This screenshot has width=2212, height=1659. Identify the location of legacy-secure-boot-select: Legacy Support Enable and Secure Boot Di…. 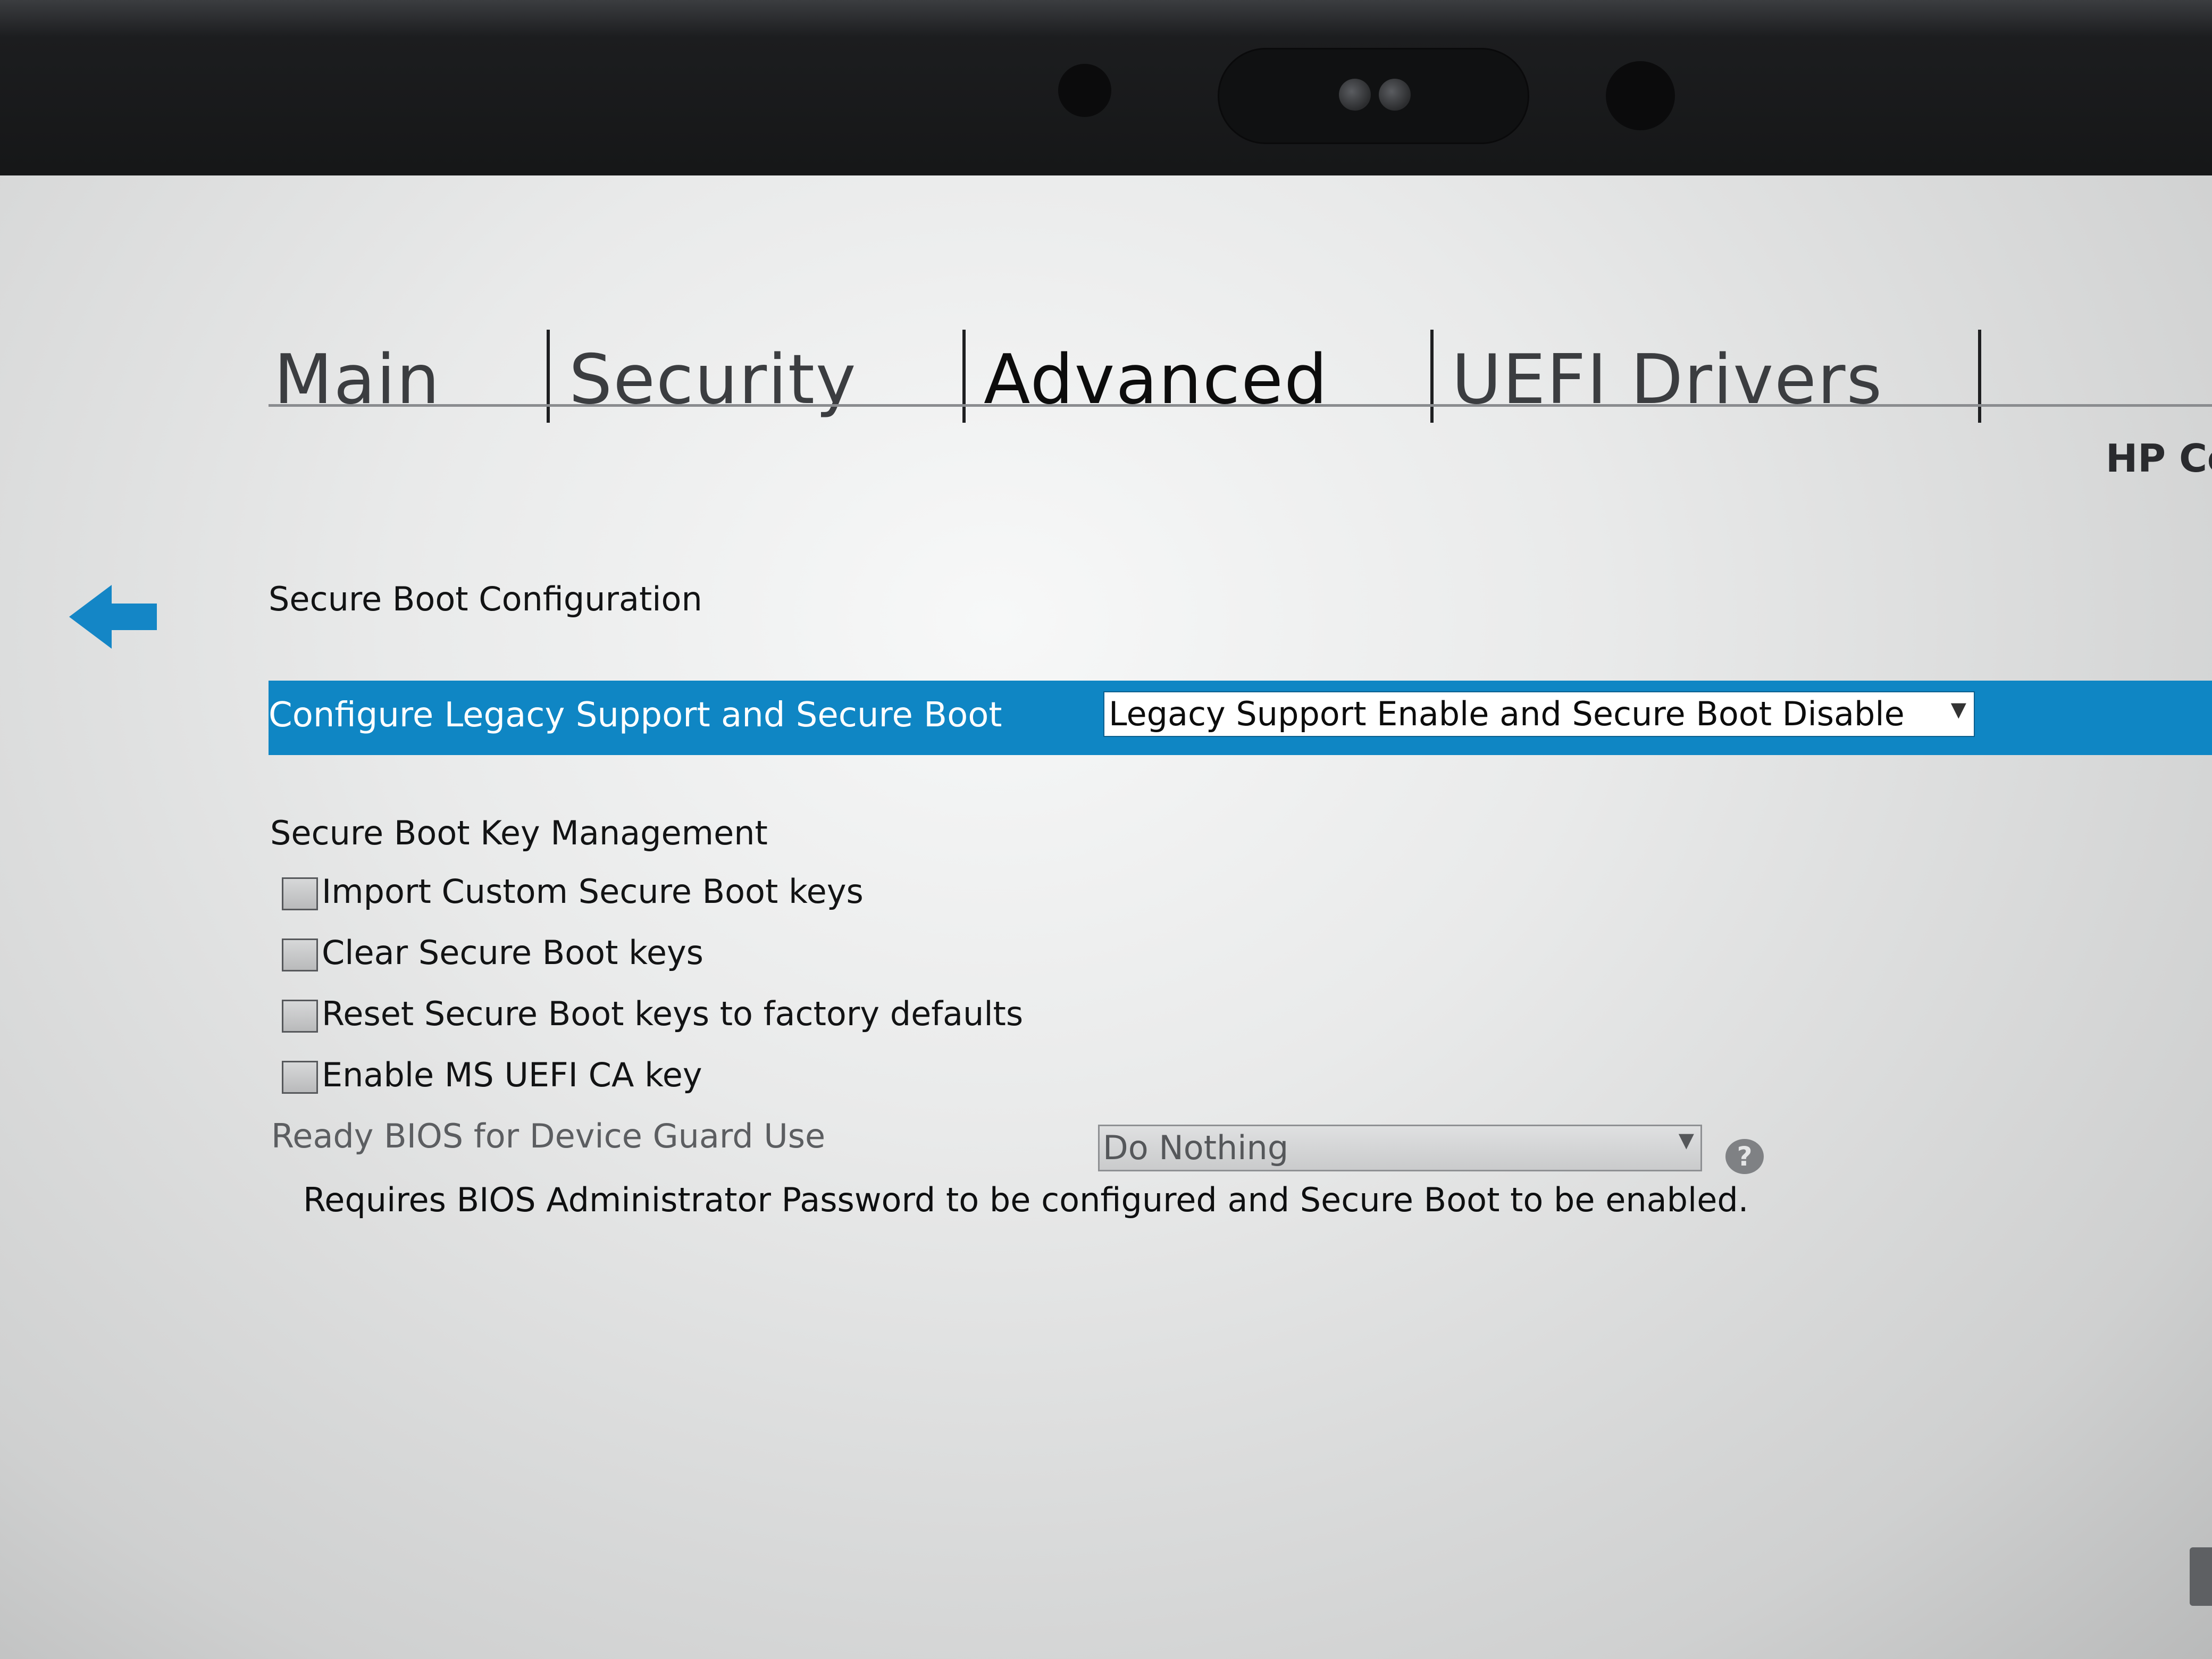
(1539, 714).